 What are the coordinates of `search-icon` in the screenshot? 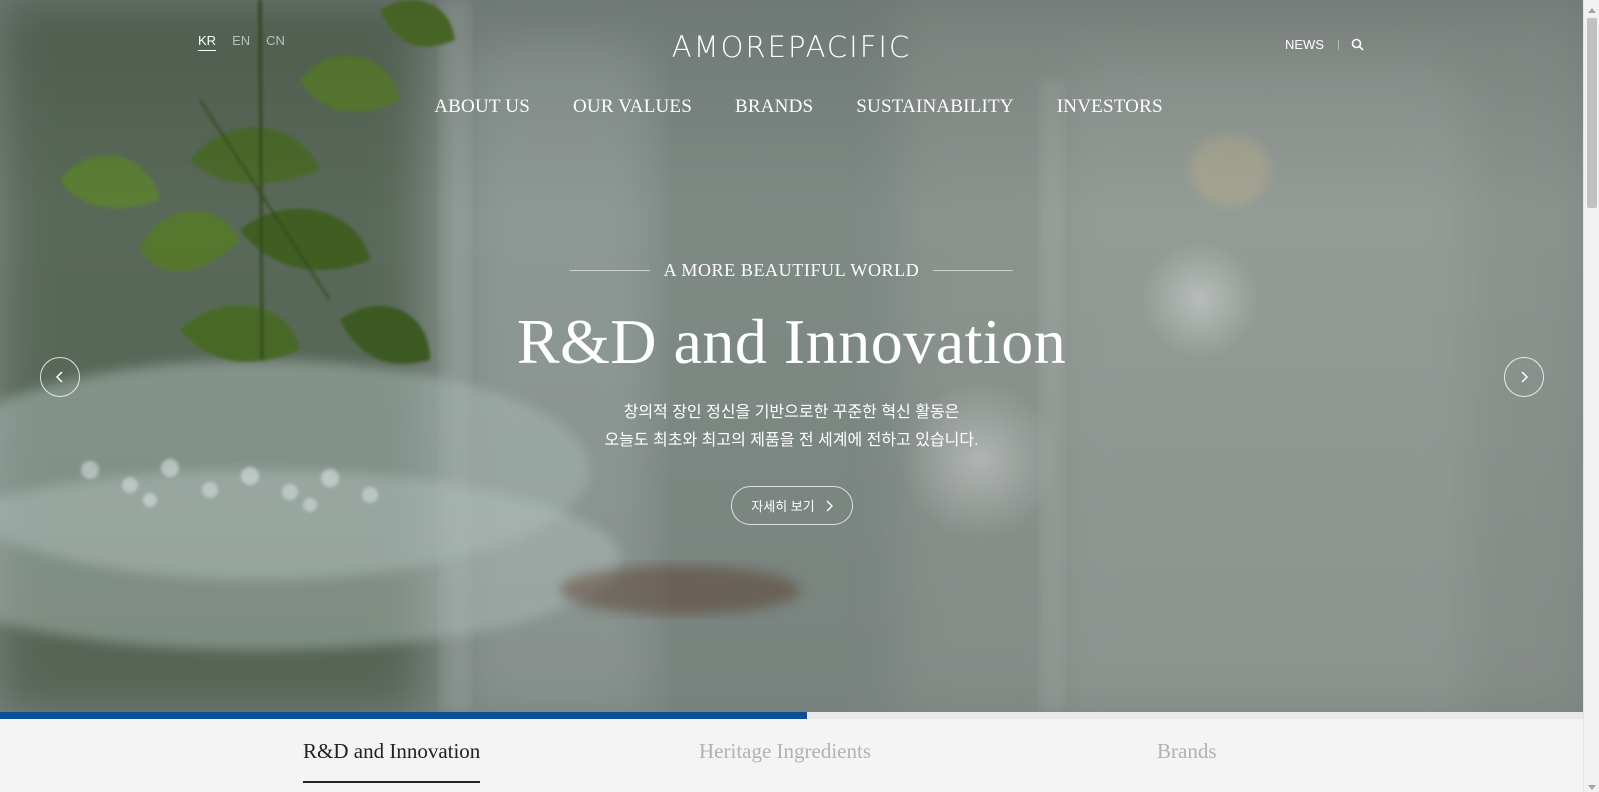 It's located at (1358, 45).